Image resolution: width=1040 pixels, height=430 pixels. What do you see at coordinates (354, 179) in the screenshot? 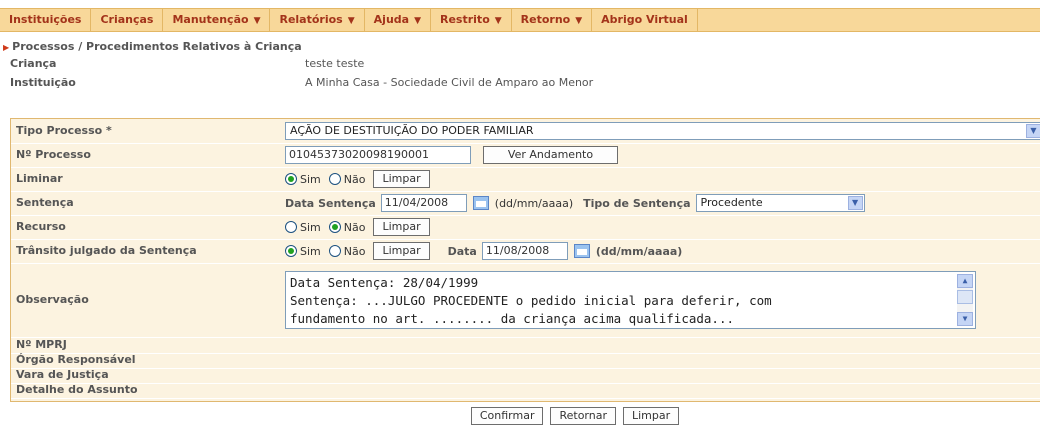
I see `liminar-nao-label: Não` at bounding box center [354, 179].